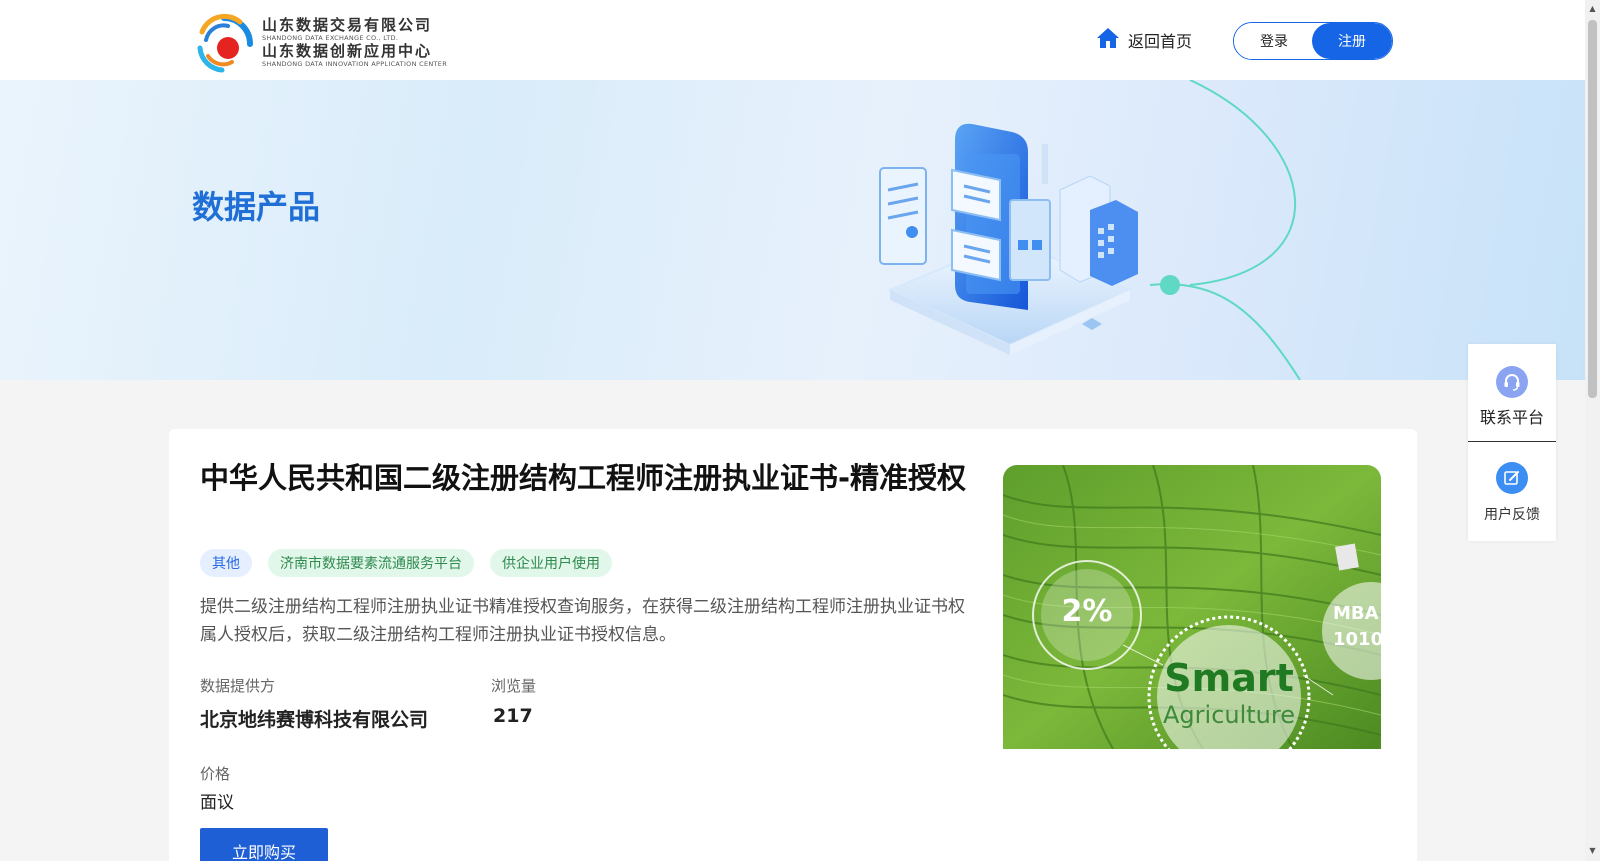  What do you see at coordinates (1512, 515) in the screenshot?
I see `user-feedback-label: 用户反馈` at bounding box center [1512, 515].